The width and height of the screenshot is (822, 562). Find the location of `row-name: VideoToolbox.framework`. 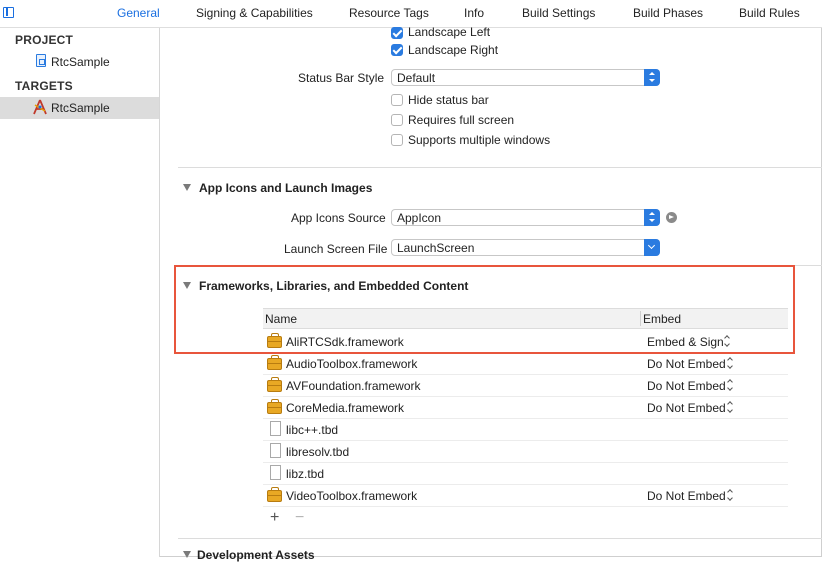

row-name: VideoToolbox.framework is located at coordinates (352, 496).